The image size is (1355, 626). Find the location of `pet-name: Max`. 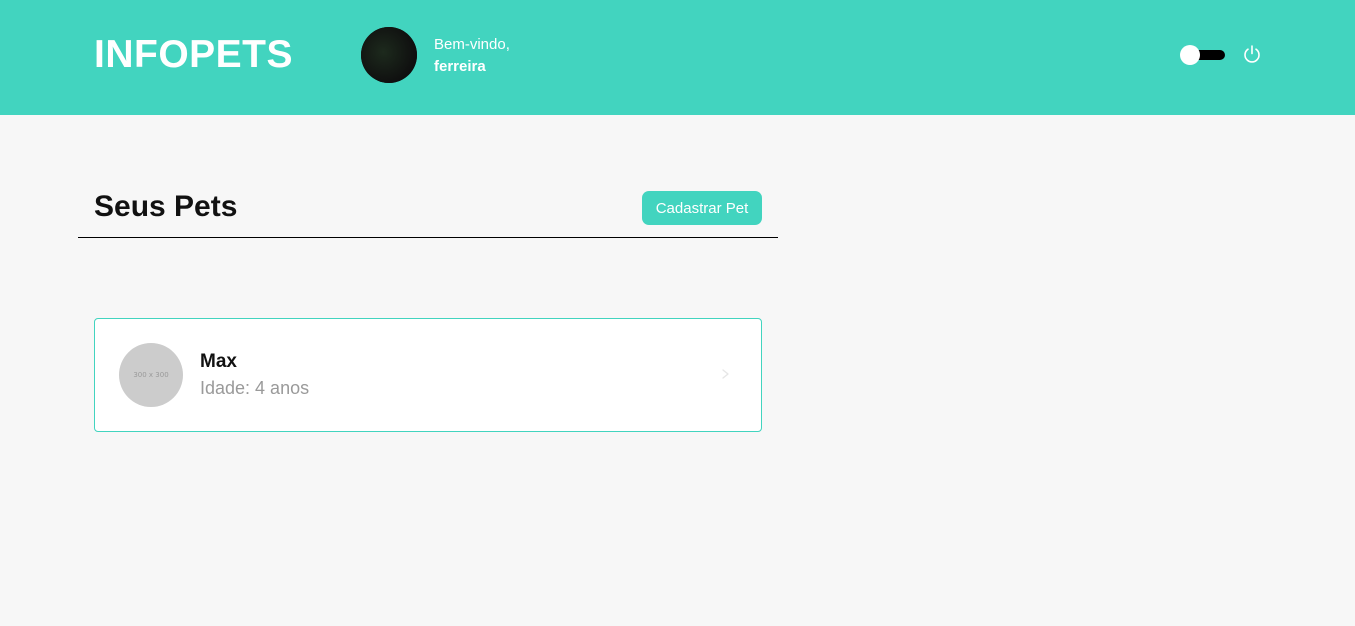

pet-name: Max is located at coordinates (218, 361).